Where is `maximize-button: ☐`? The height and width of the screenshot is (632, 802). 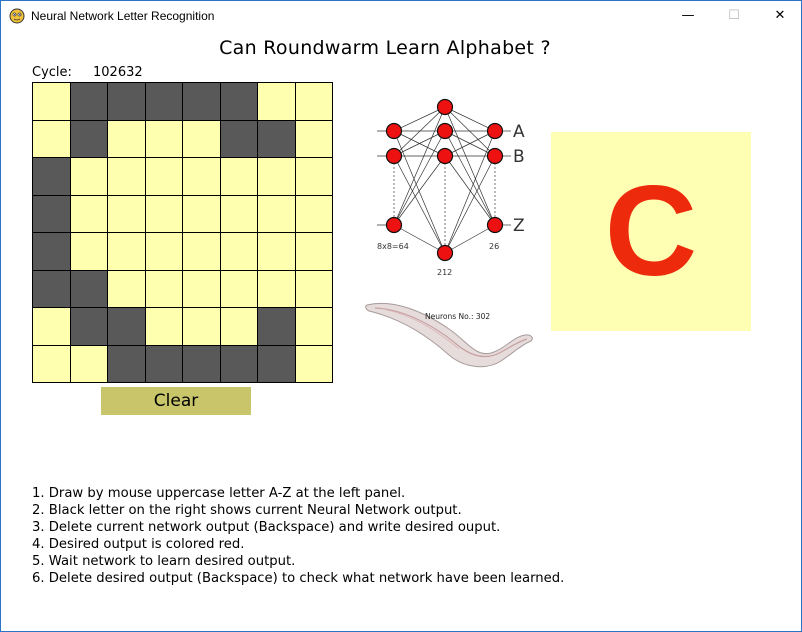
maximize-button: ☐ is located at coordinates (734, 16).